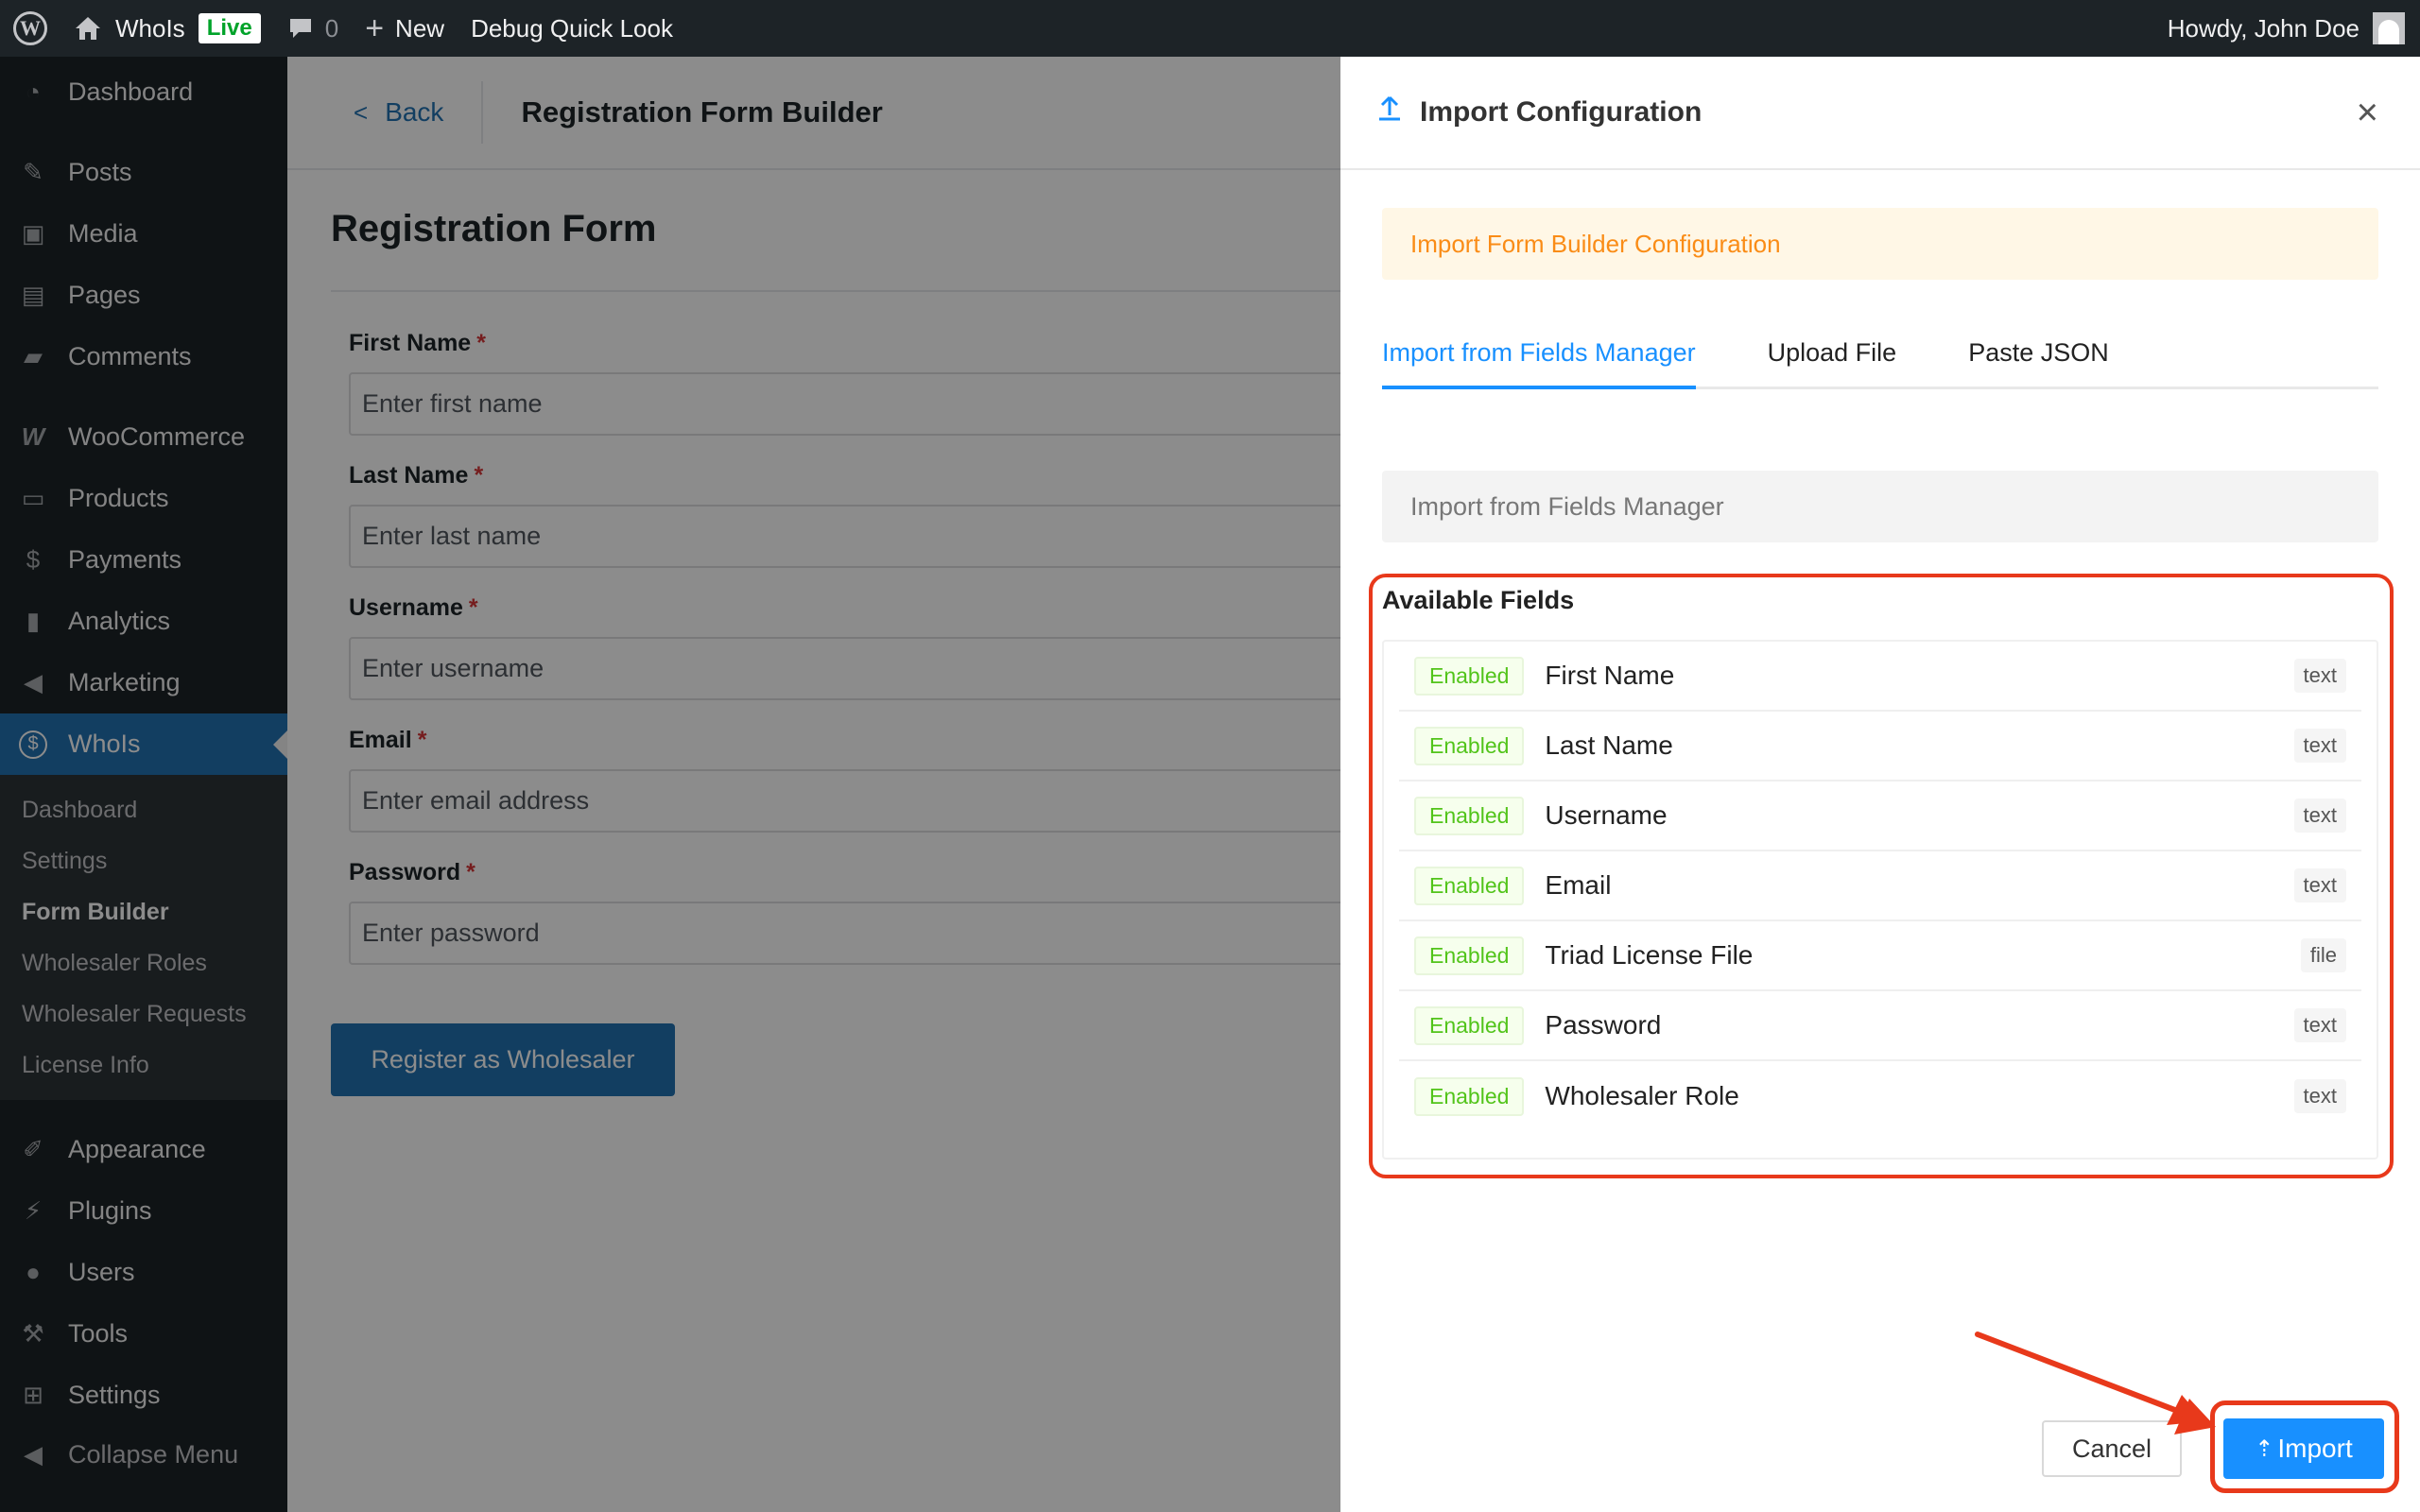  I want to click on new-content-button: + New, so click(405, 28).